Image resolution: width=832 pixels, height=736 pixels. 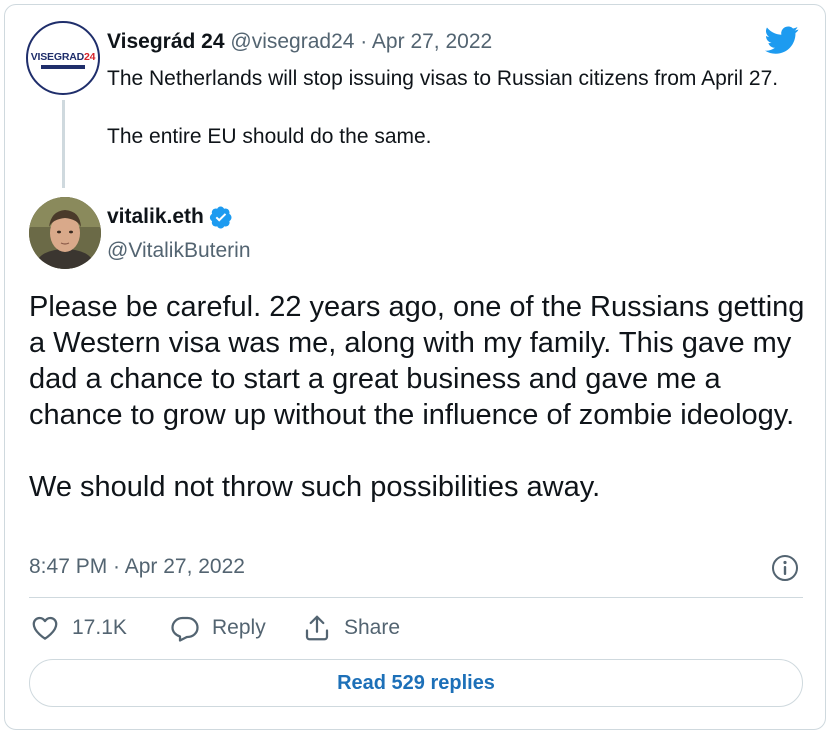 I want to click on quoted-tweet-header: Visegrád 24 @visegrad24 · Apr 27, 2022, so click(x=299, y=42).